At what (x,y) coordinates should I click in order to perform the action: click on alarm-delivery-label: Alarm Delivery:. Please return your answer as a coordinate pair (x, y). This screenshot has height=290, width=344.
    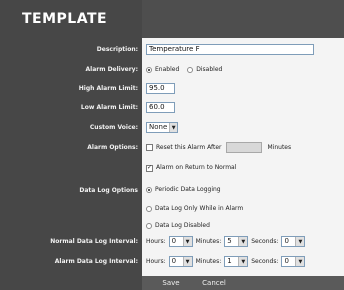
    Looking at the image, I should click on (111, 69).